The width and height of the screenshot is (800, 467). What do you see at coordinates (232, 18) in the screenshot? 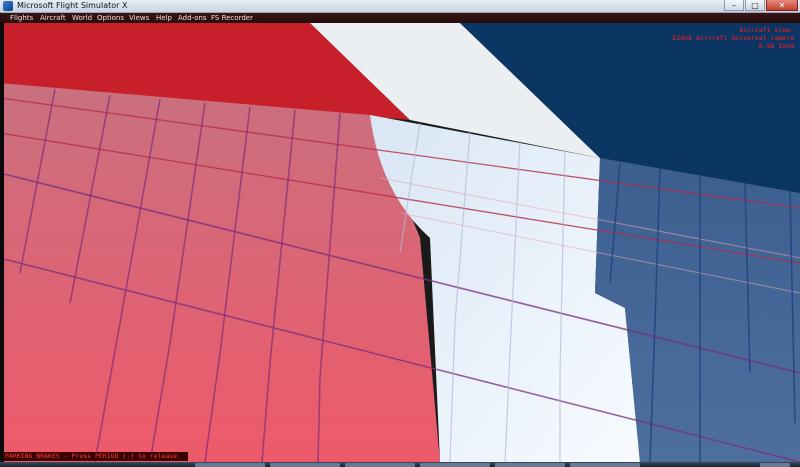
I see `menu-fs-recorder: FS Recorder` at bounding box center [232, 18].